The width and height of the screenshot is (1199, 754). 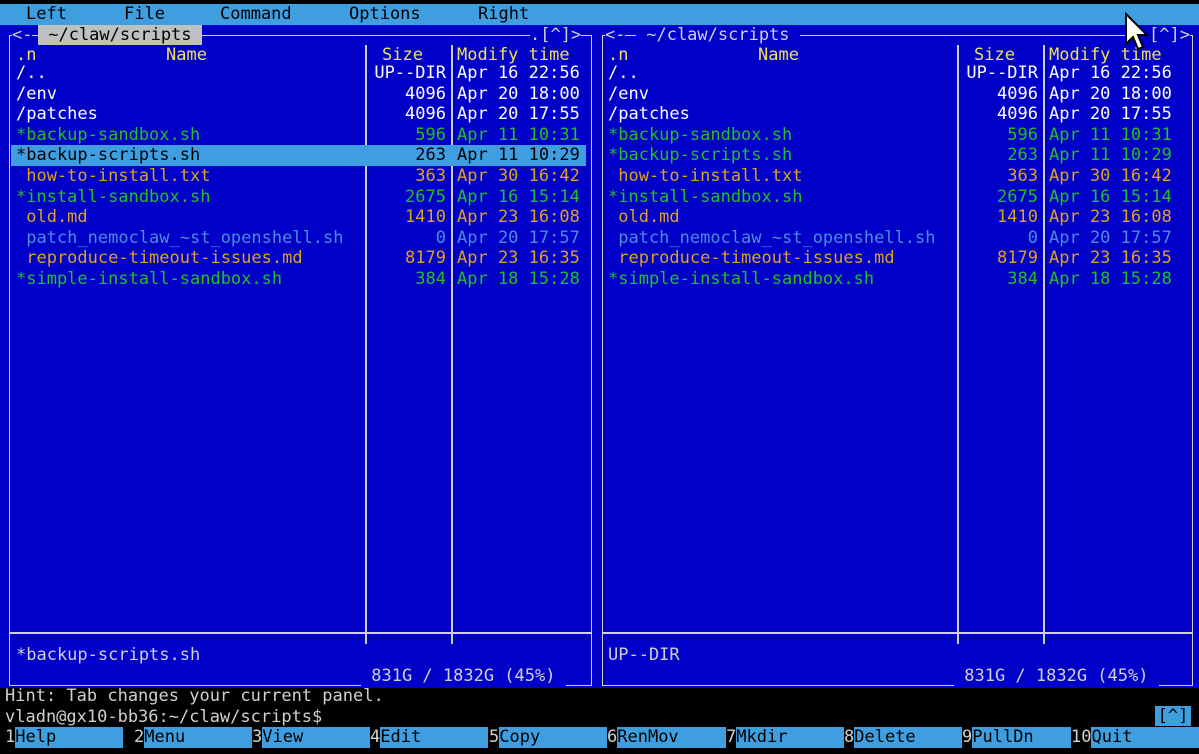 I want to click on hint-line: Hint: Tab changes your current panel., so click(x=194, y=696).